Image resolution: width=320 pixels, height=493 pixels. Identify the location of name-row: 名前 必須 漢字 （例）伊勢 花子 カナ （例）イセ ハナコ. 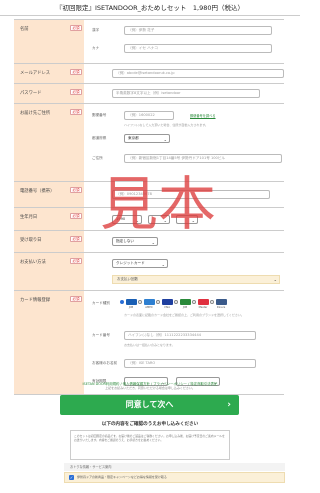
(149, 42).